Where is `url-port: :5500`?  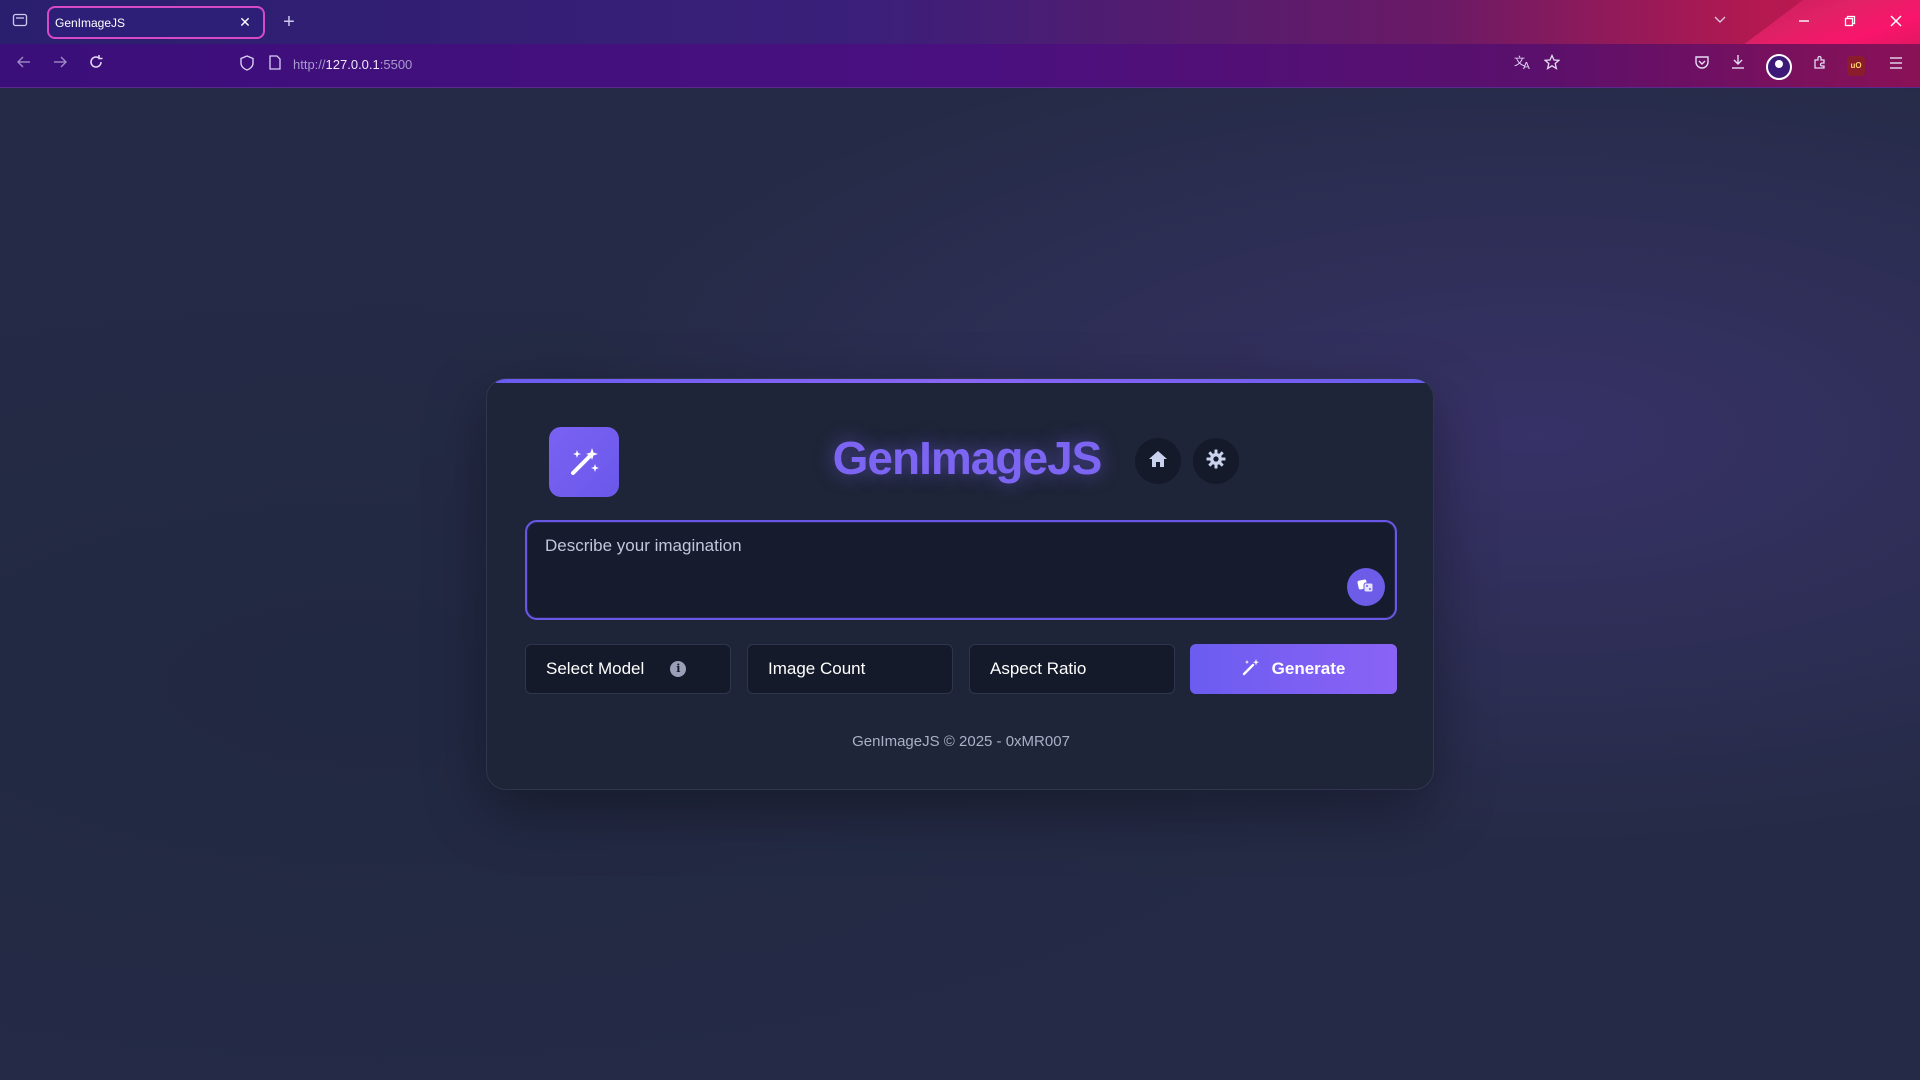 url-port: :5500 is located at coordinates (396, 64).